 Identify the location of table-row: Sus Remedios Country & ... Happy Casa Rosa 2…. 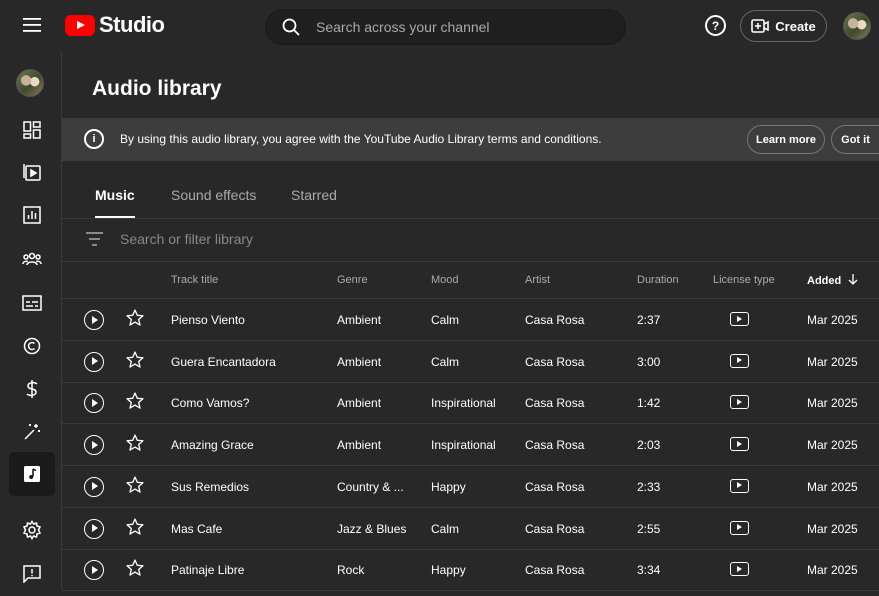
(470, 487).